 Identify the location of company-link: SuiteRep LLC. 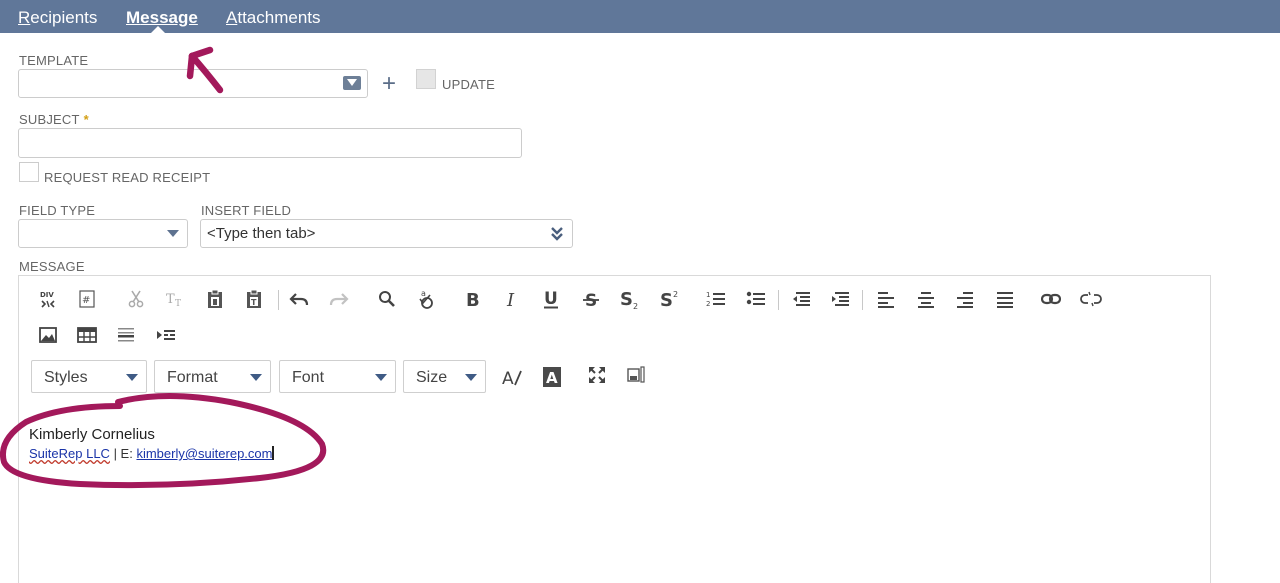
(69, 453).